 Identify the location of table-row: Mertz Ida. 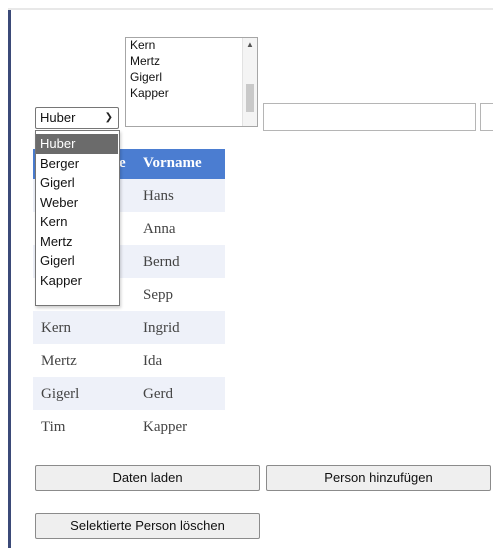
(129, 360).